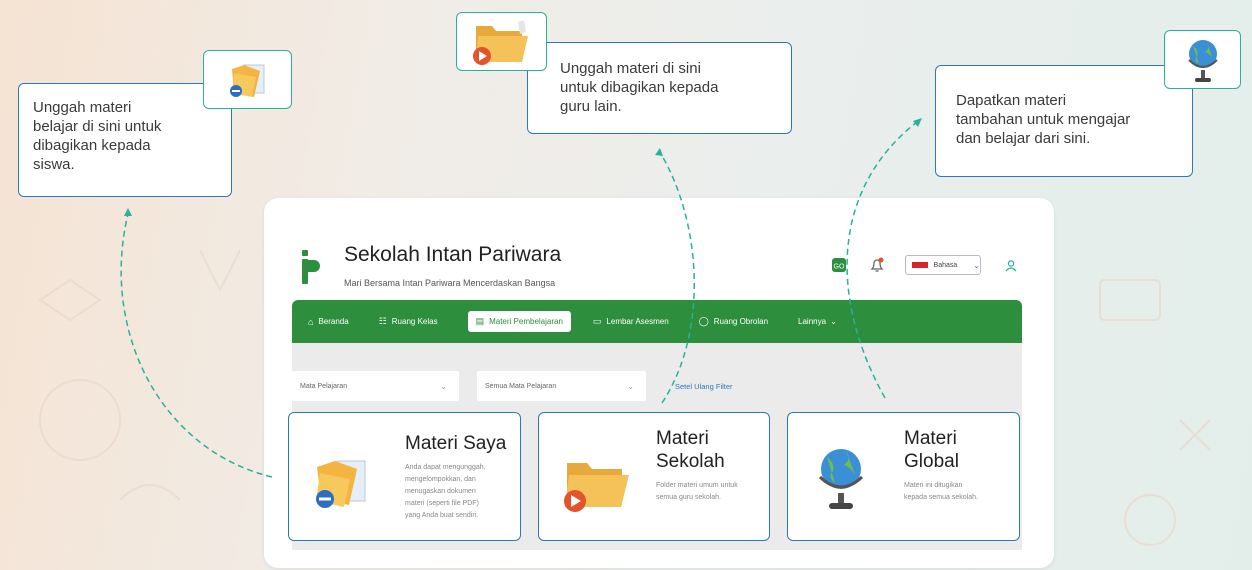 This screenshot has height=570, width=1252. I want to click on notification-bell-icon, so click(877, 265).